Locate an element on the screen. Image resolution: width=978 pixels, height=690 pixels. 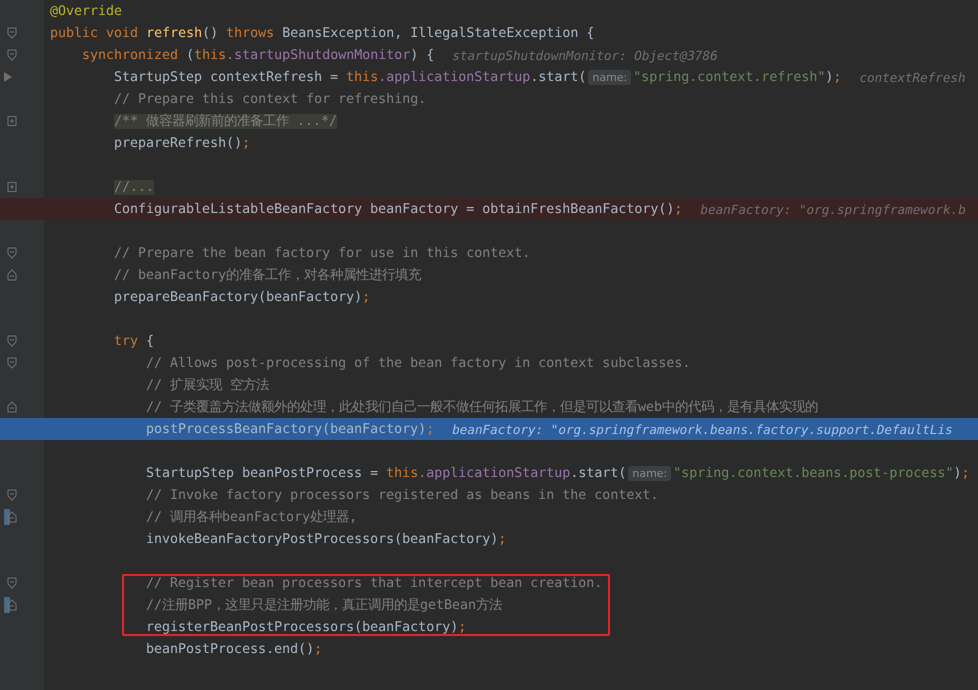
inline-debug-value: startupShutdownMonitor: Object@3786 is located at coordinates (585, 55).